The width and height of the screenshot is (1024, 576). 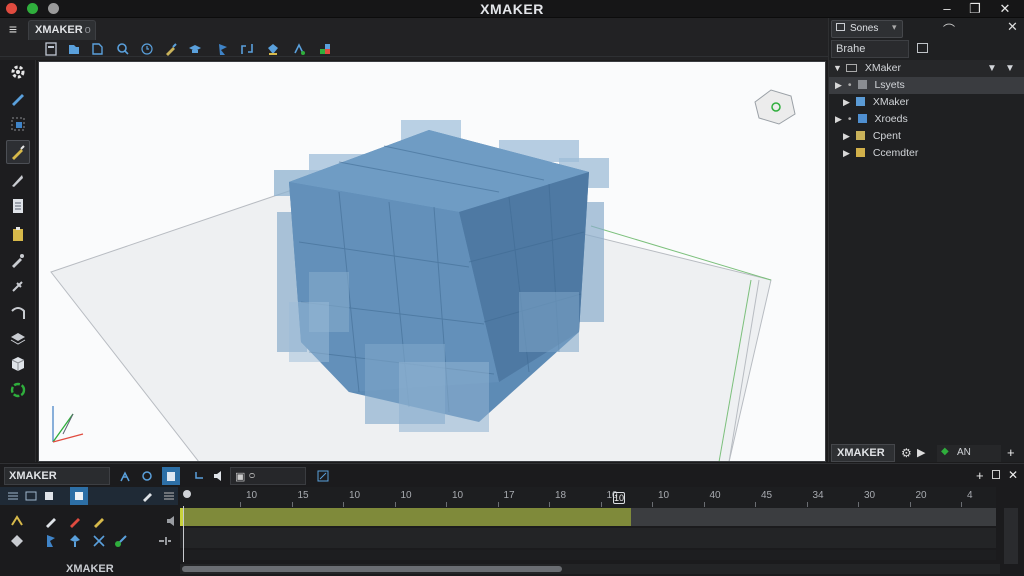 What do you see at coordinates (970, 495) in the screenshot?
I see `ruler-label: 4` at bounding box center [970, 495].